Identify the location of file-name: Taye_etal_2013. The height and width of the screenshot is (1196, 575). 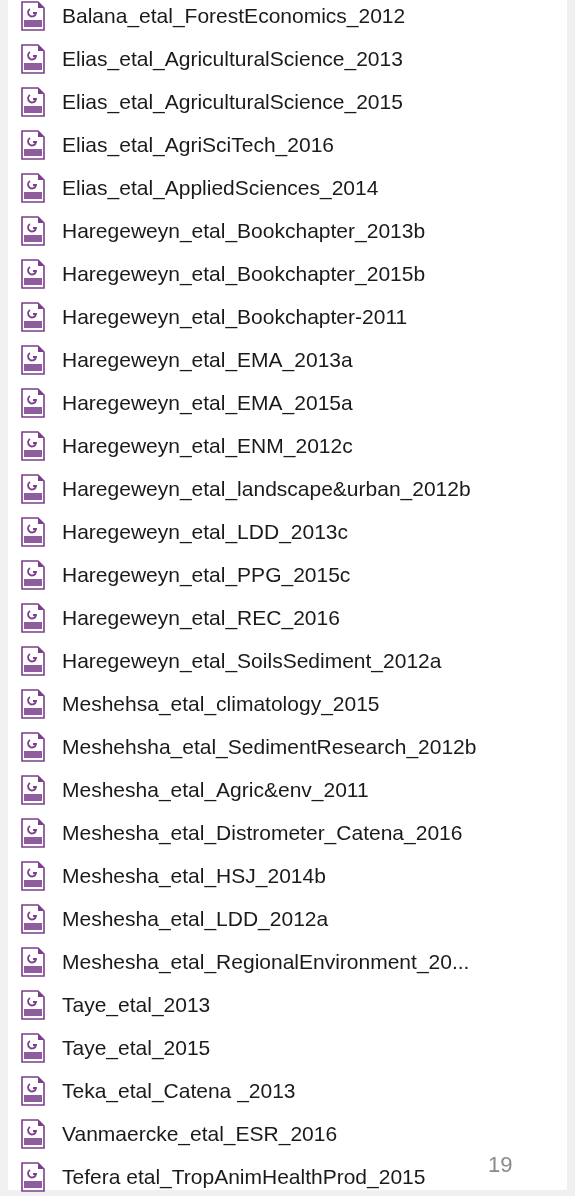
(136, 1004).